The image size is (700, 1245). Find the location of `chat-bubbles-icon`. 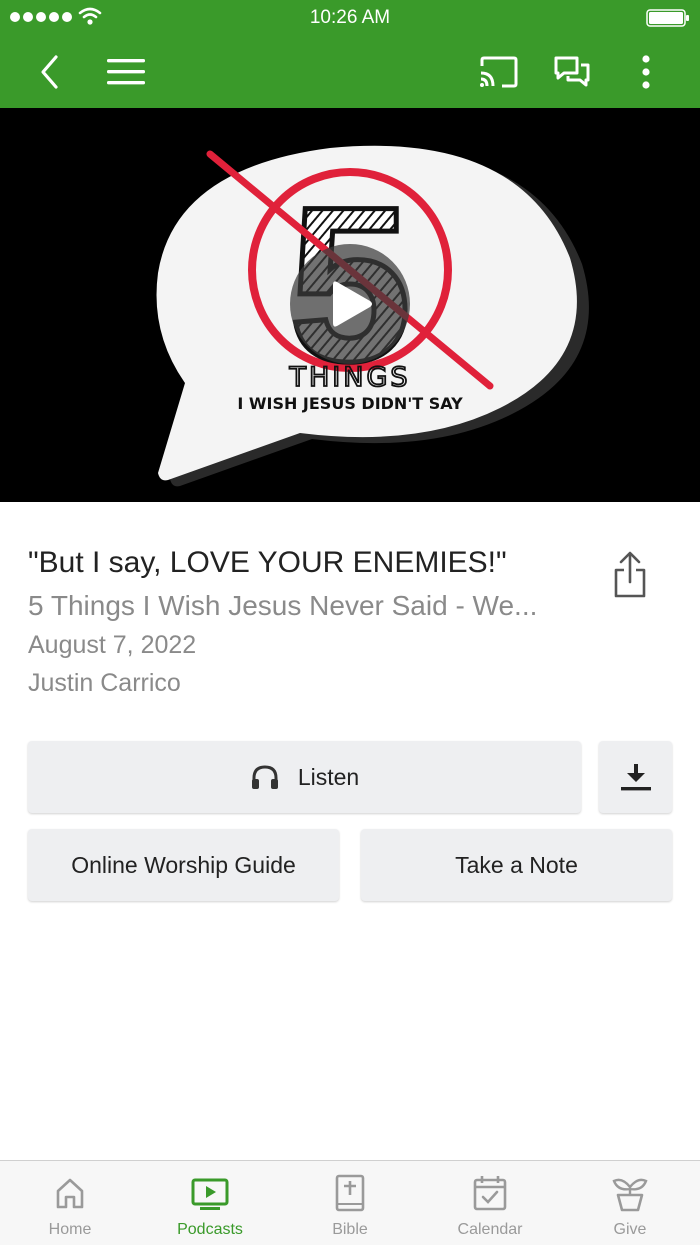

chat-bubbles-icon is located at coordinates (572, 71).